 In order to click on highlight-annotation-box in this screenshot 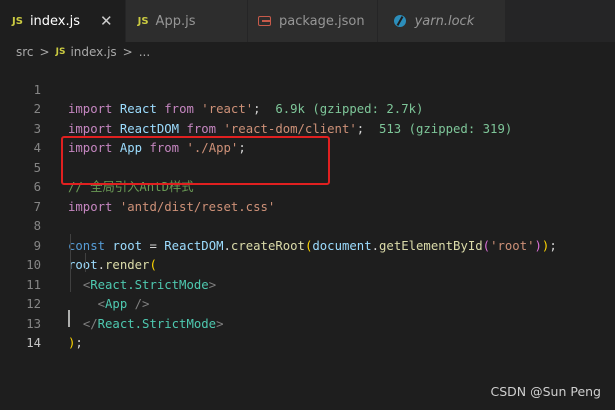, I will do `click(195, 160)`.